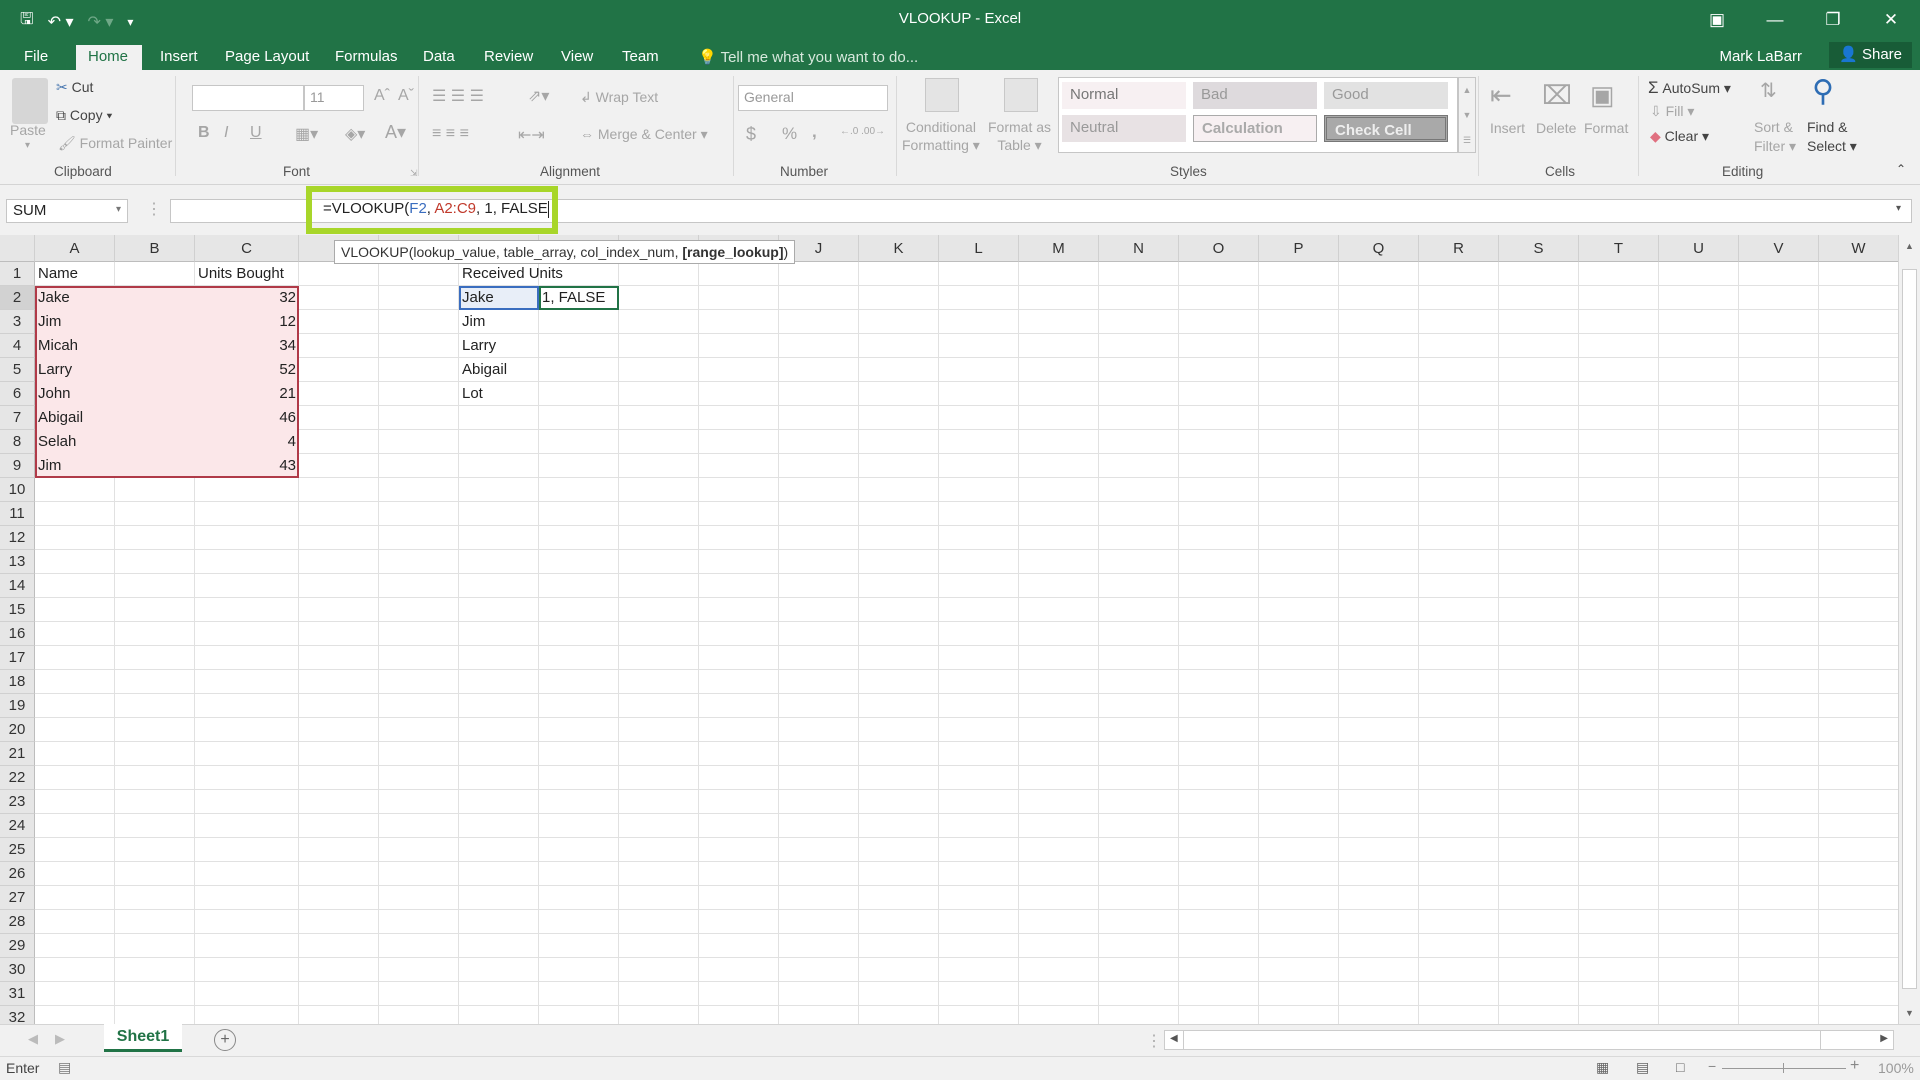 The image size is (1920, 1080). Describe the element at coordinates (247, 466) in the screenshot. I see `cell-c9: 43` at that location.